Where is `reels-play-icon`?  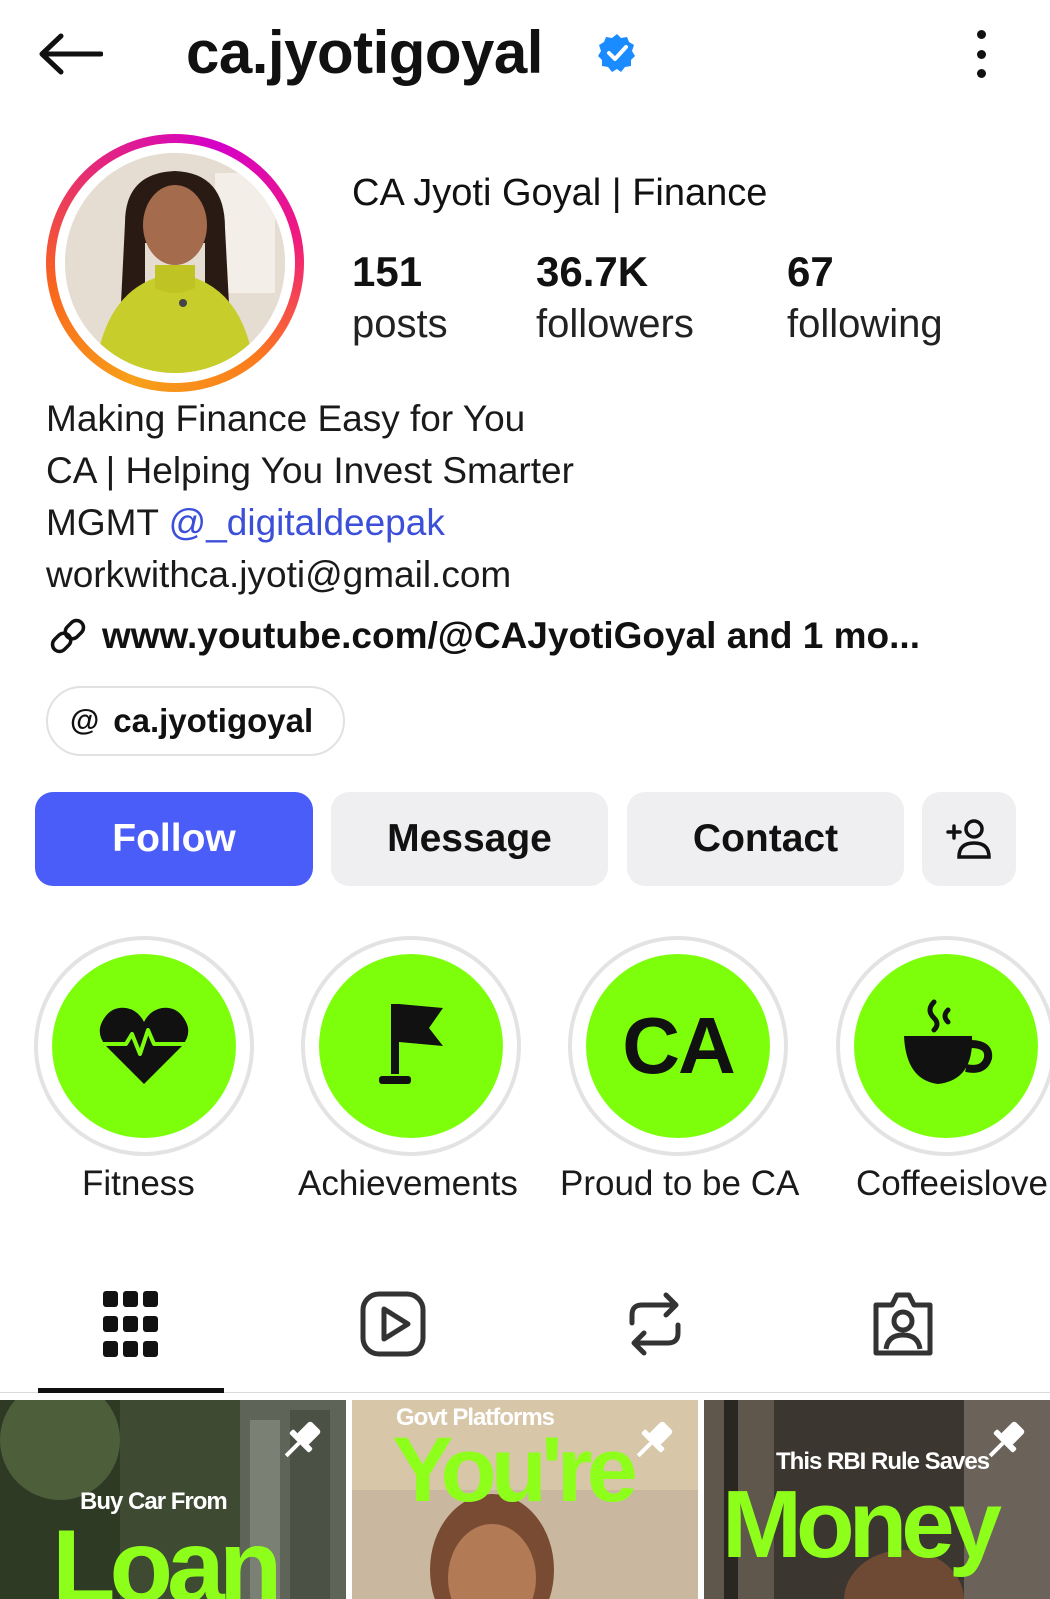 reels-play-icon is located at coordinates (393, 1324).